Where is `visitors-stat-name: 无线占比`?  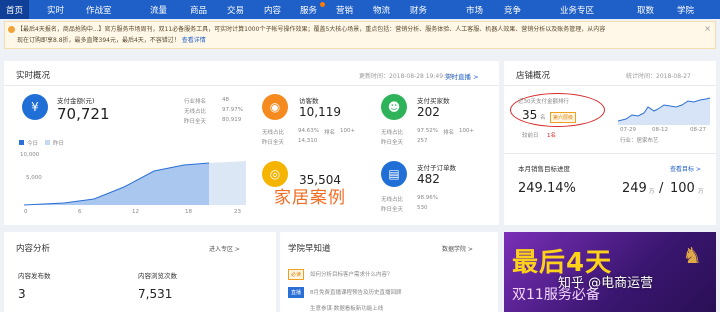
visitors-stat-name: 无线占比 is located at coordinates (273, 133).